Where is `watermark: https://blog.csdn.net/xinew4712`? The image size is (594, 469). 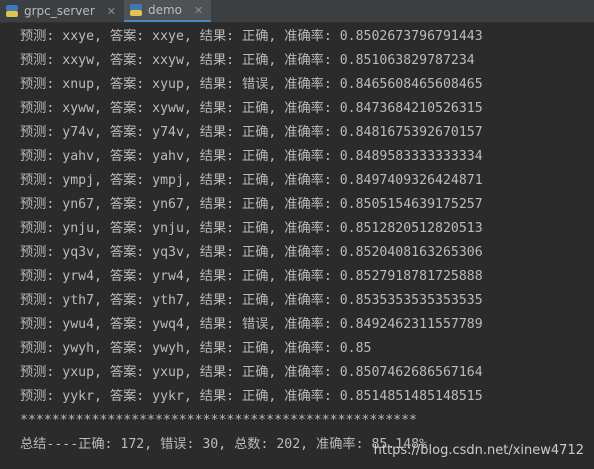 watermark: https://blog.csdn.net/xinew4712 is located at coordinates (478, 450).